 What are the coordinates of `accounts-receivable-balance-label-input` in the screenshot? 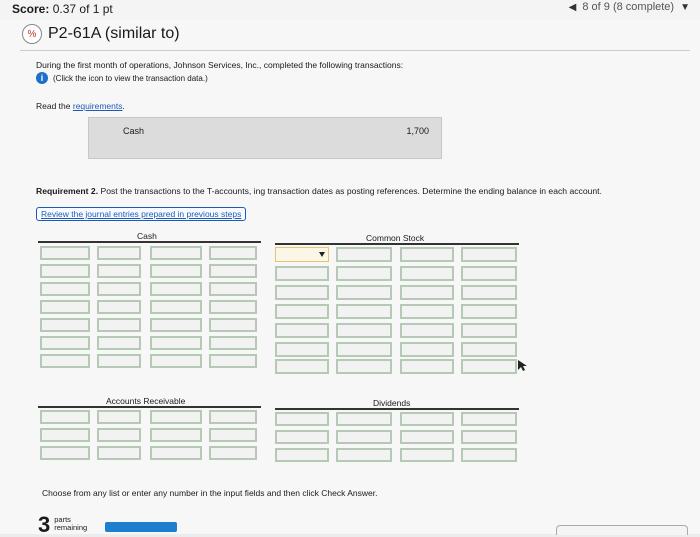 It's located at (65, 453).